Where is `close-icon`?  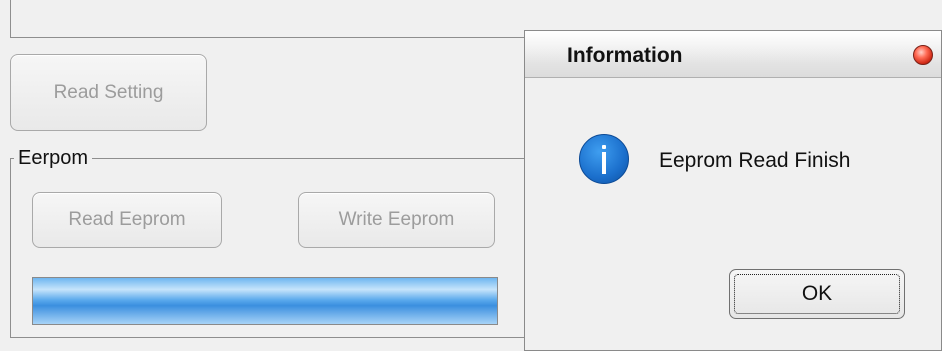
close-icon is located at coordinates (923, 55).